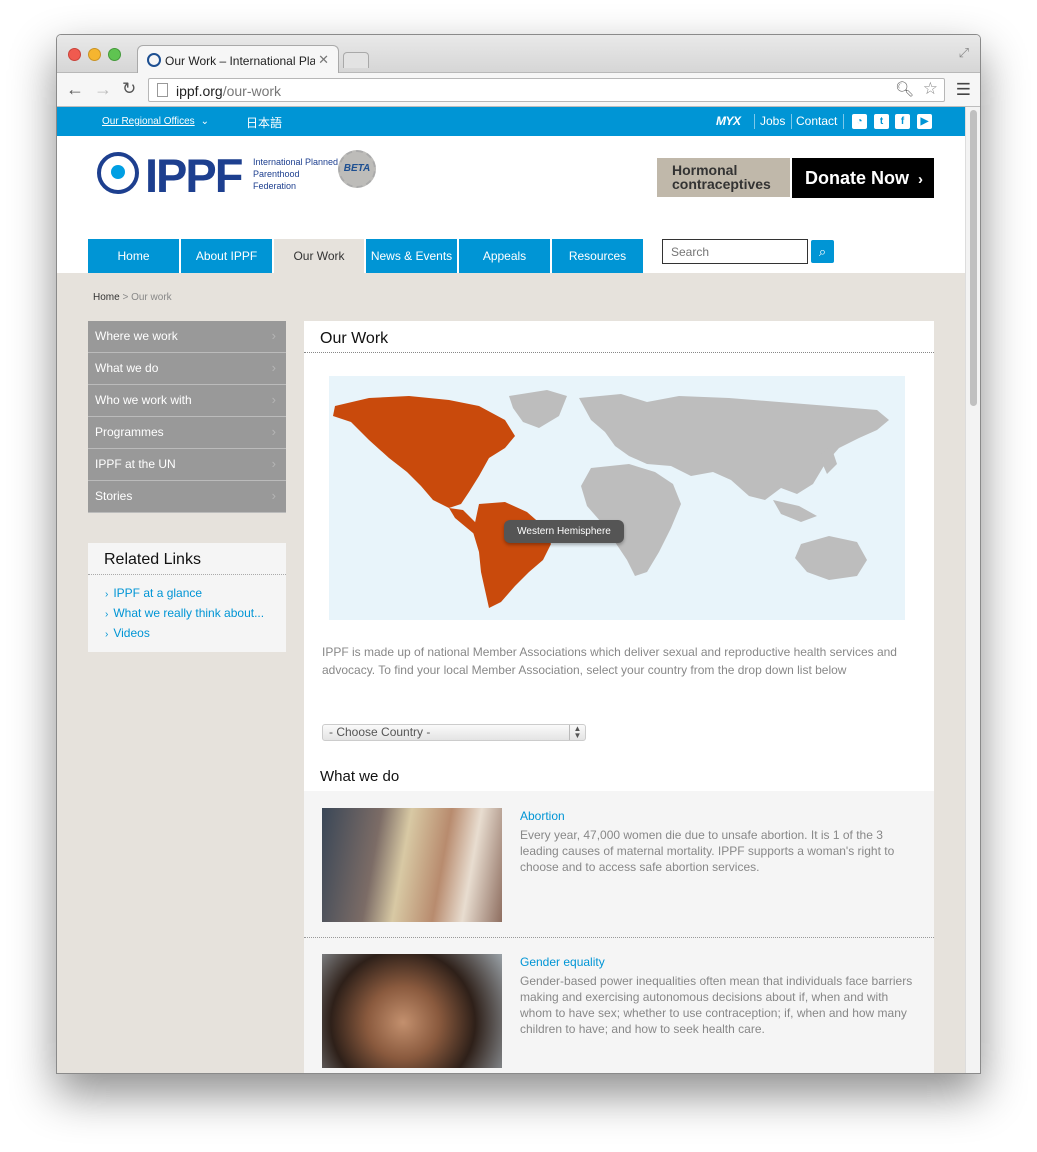  I want to click on chevron-down-icon: ⌄, so click(205, 121).